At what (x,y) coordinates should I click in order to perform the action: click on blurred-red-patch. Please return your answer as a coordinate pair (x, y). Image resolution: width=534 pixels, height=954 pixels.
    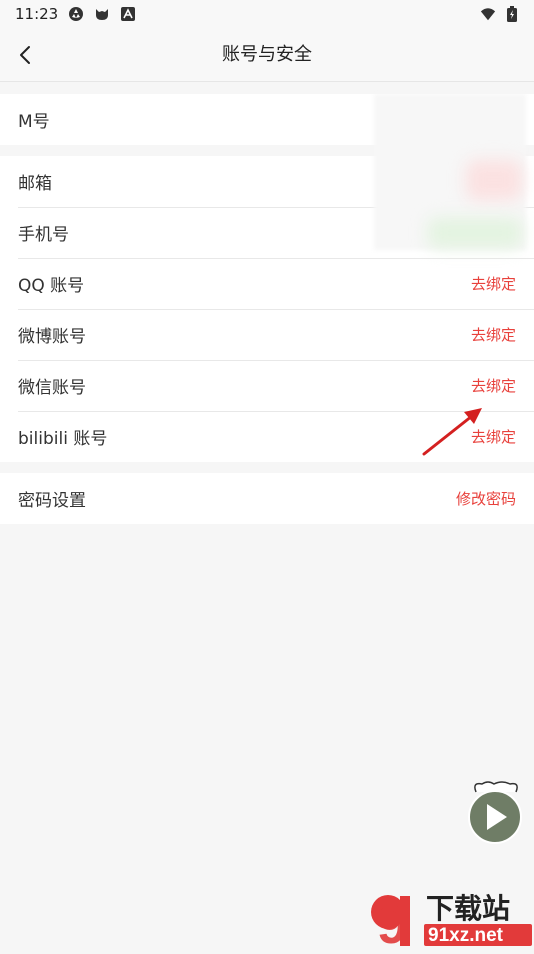
    Looking at the image, I should click on (494, 180).